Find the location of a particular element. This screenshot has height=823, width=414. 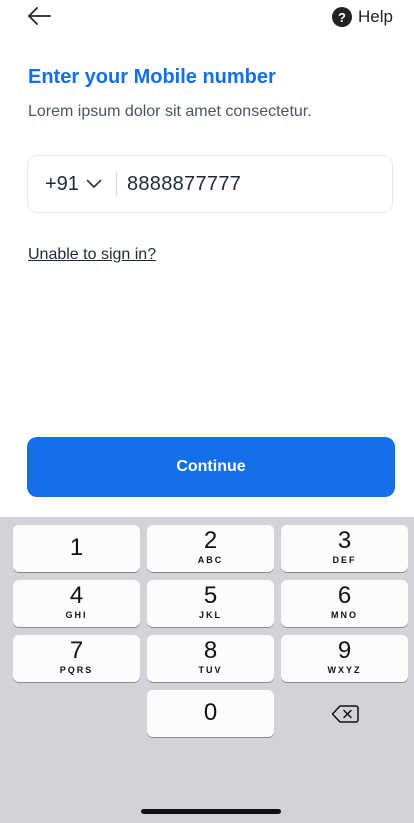

key-7: 7 PQRS is located at coordinates (76, 658).